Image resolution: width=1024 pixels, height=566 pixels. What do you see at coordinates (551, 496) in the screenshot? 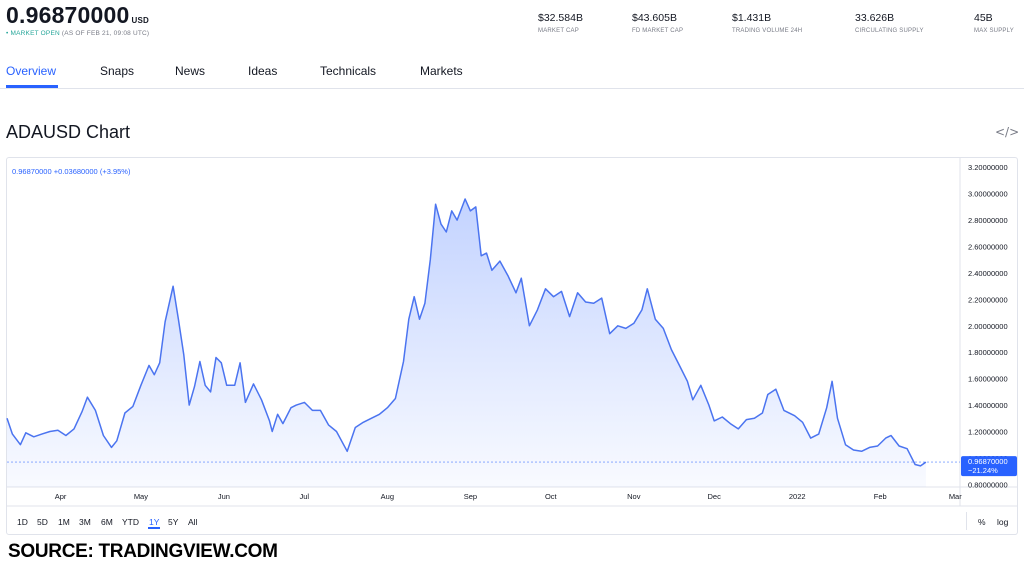
I see `x-tick-label: Oct` at bounding box center [551, 496].